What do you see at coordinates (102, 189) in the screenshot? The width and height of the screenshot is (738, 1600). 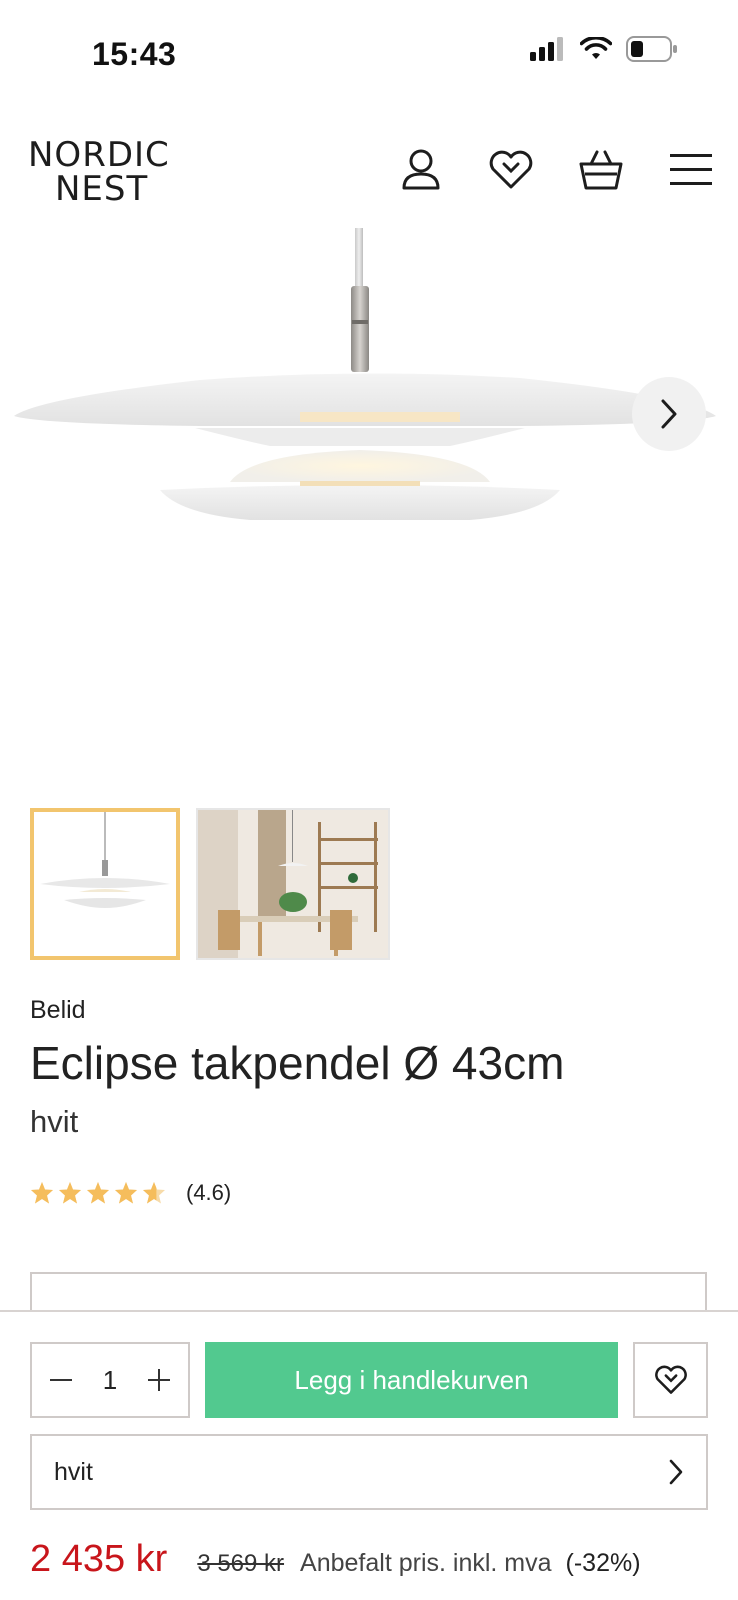 I see `logo-line-2: NEST` at bounding box center [102, 189].